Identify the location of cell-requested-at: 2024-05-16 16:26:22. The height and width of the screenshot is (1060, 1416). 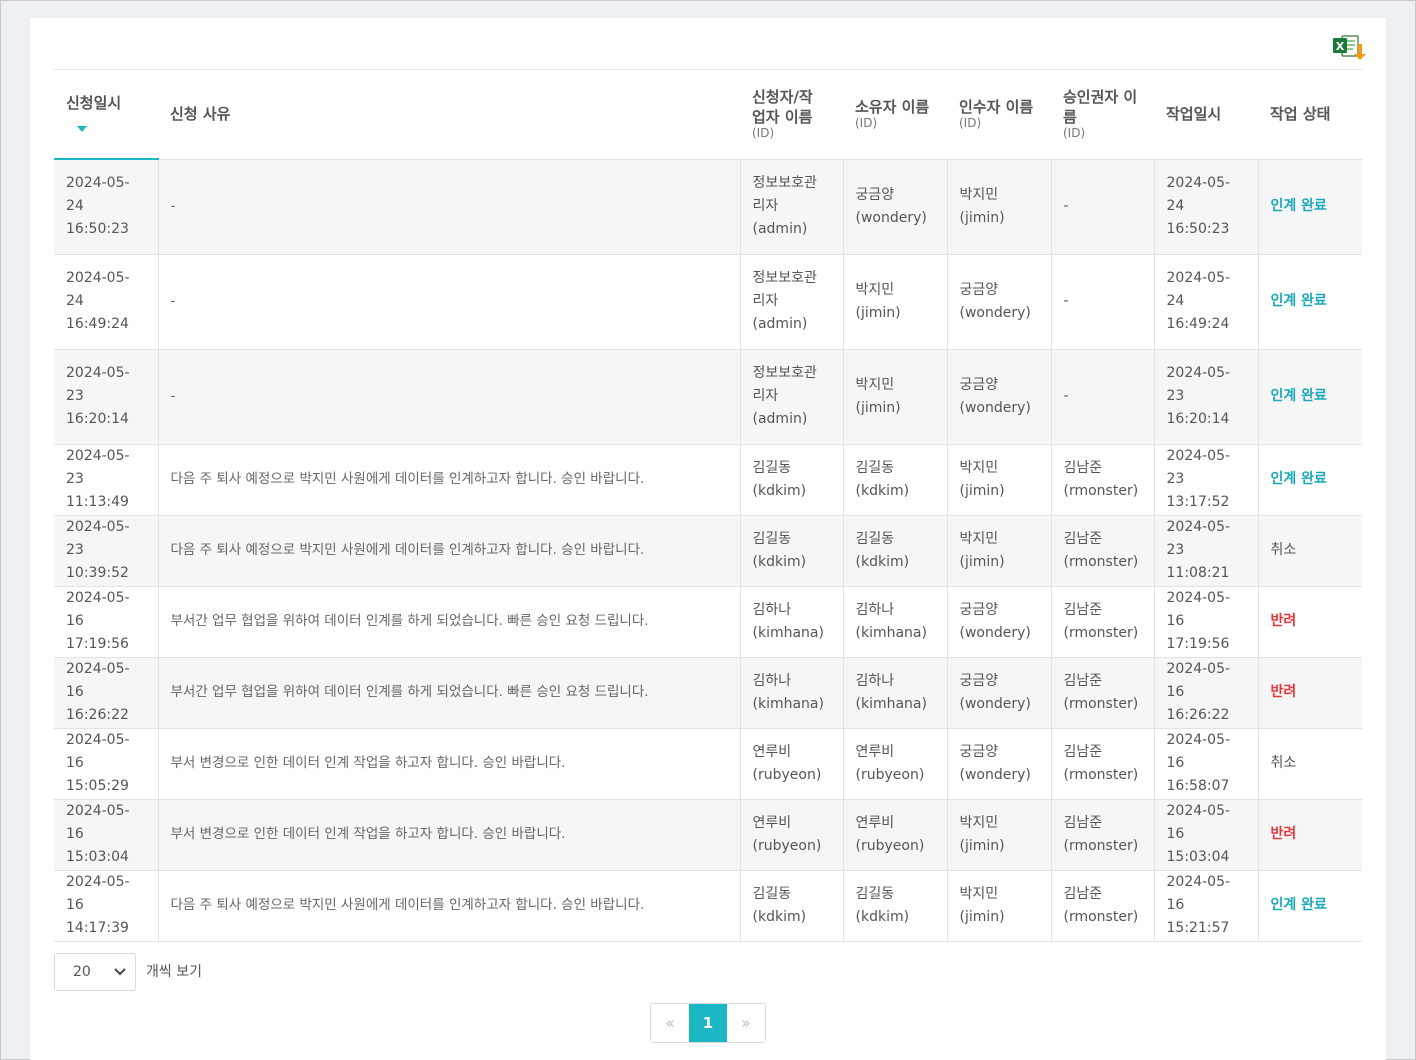
(106, 693).